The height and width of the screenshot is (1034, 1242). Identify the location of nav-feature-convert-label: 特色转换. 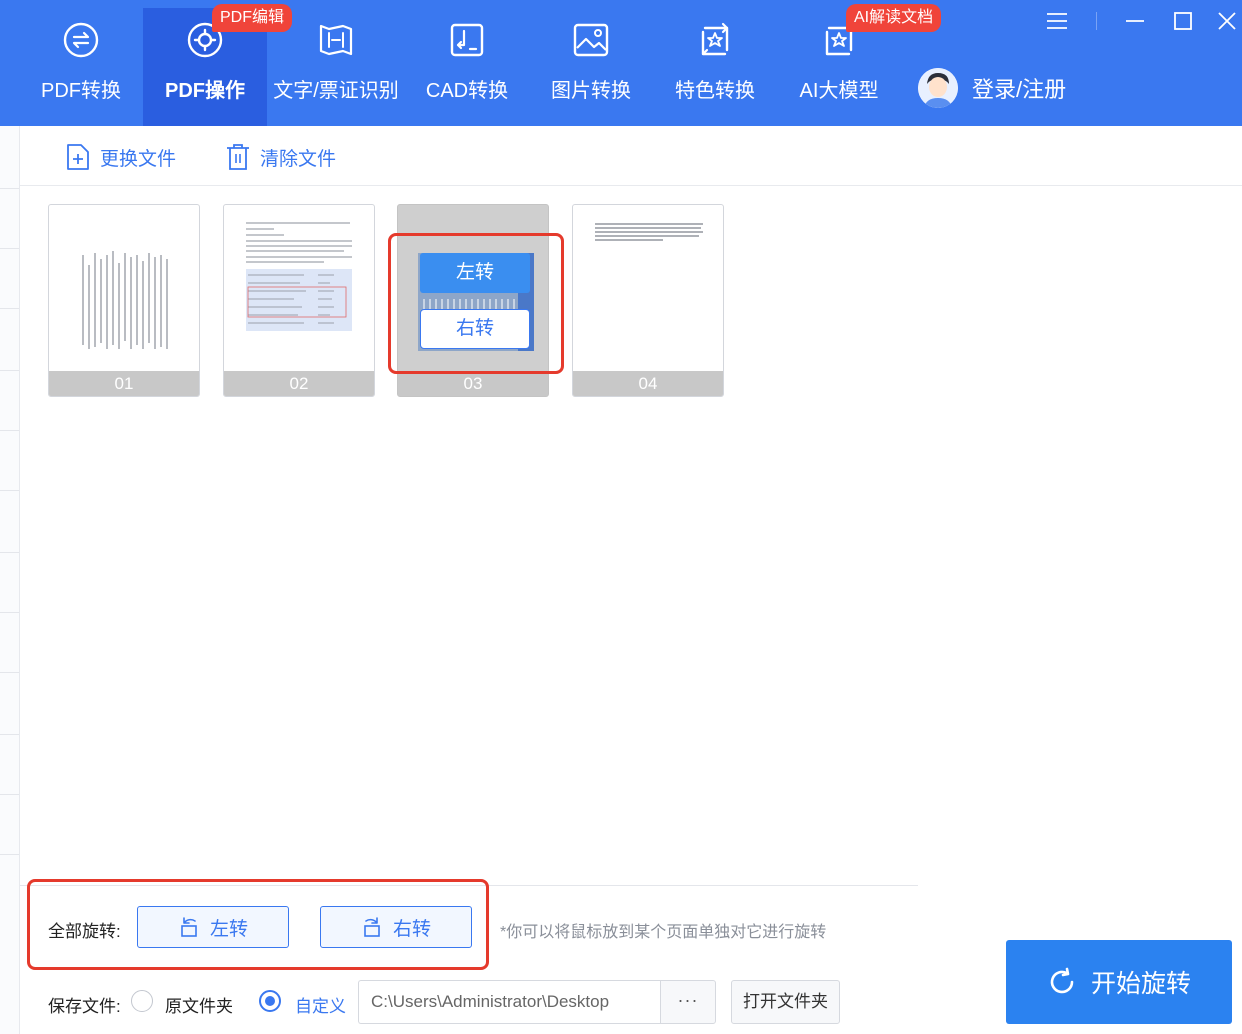
(715, 91).